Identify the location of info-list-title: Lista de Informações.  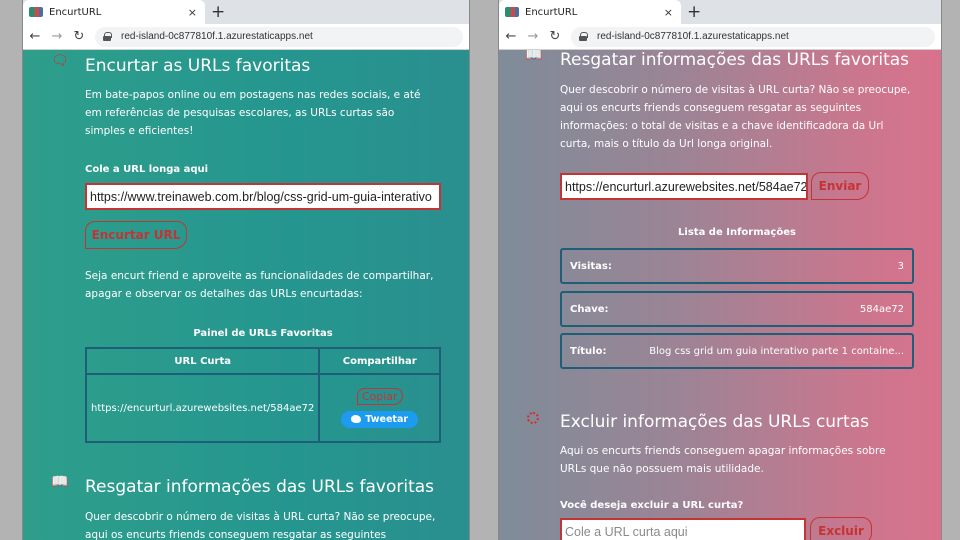
(737, 232).